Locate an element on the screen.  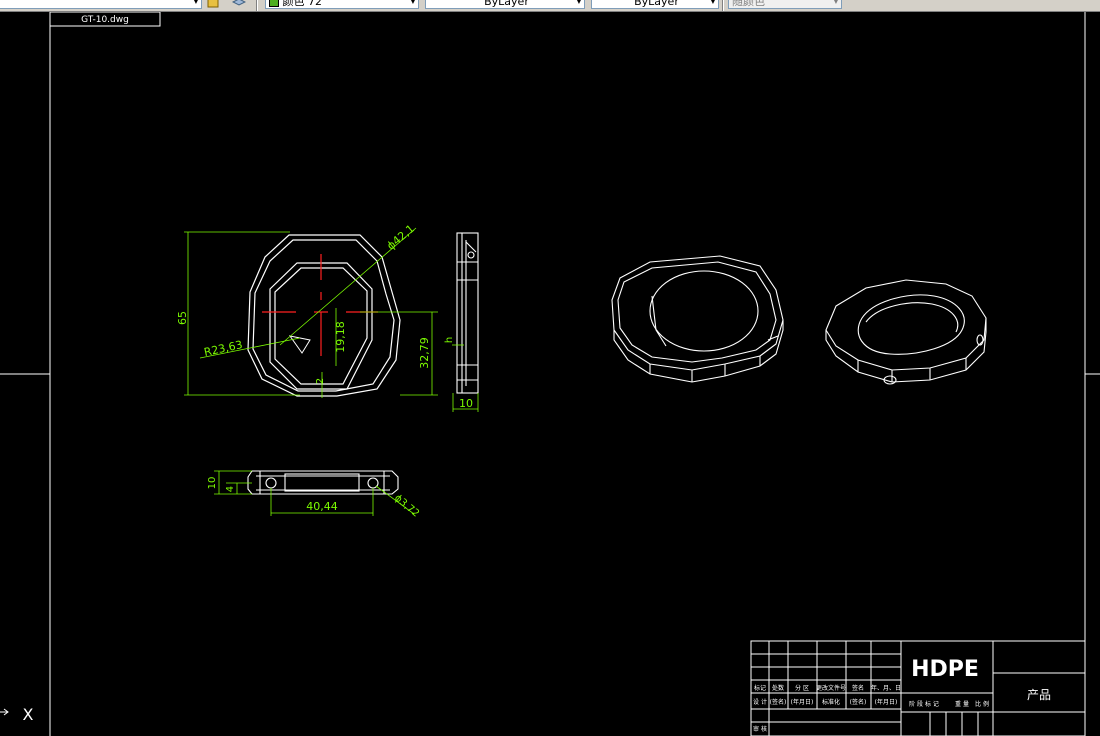
properties-toolbar: ▼ 颜色 72 ▼ ByLayer ▼ ByLayer ▼ 随颜色 ▼ is located at coordinates (550, 6).